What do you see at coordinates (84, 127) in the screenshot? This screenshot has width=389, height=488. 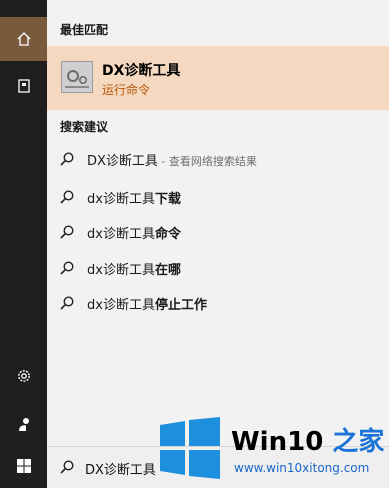 I see `suggestions-header: 搜索建议` at bounding box center [84, 127].